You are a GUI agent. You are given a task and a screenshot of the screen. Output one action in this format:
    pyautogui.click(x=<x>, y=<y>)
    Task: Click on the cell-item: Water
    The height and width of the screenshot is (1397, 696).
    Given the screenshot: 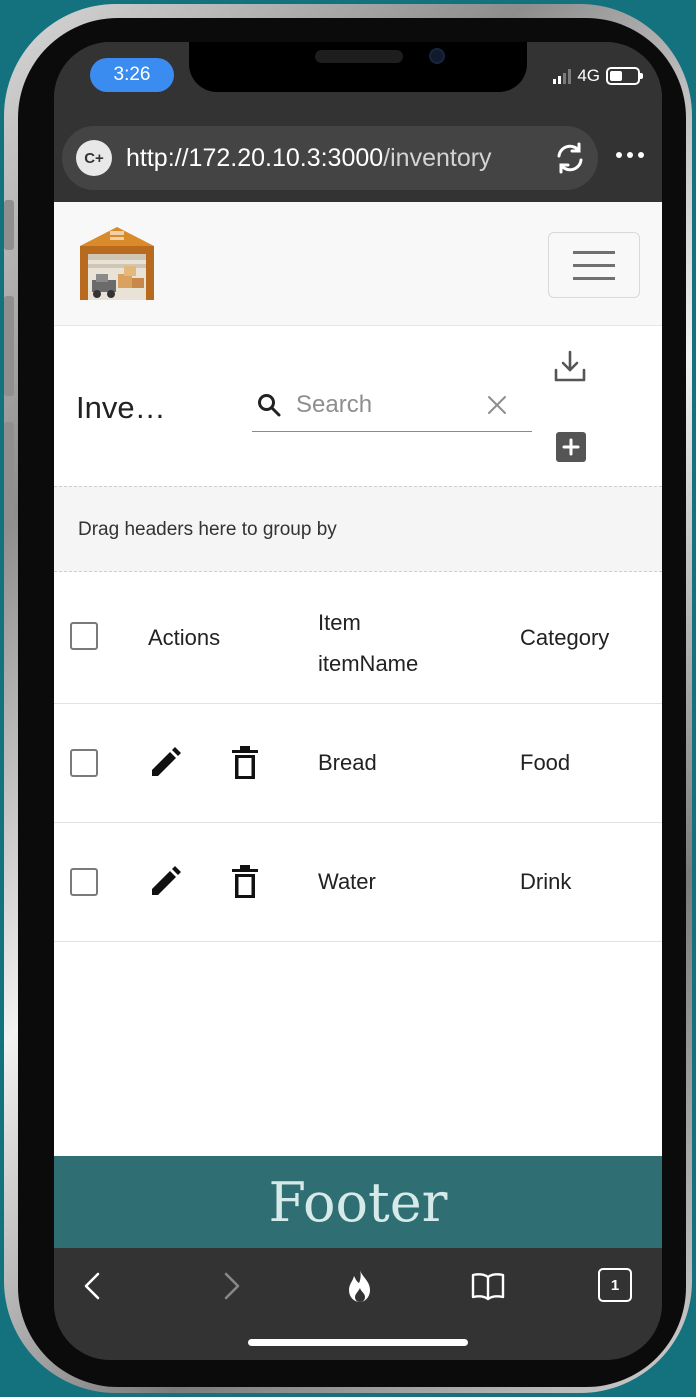 What is the action you would take?
    pyautogui.click(x=347, y=881)
    